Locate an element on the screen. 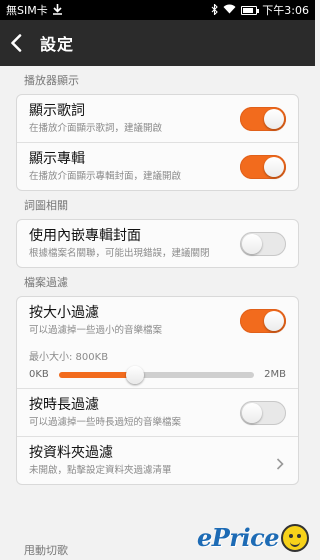 The height and width of the screenshot is (560, 320). setting-subtitle: 可以過濾掉一些過小的音樂檔案 is located at coordinates (96, 330).